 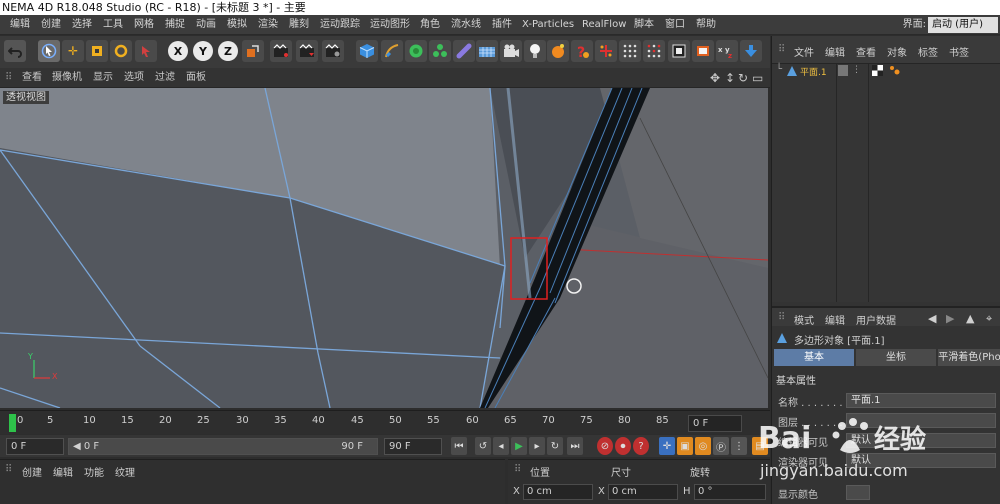 I want to click on help-icon: ?, so click(x=582, y=51).